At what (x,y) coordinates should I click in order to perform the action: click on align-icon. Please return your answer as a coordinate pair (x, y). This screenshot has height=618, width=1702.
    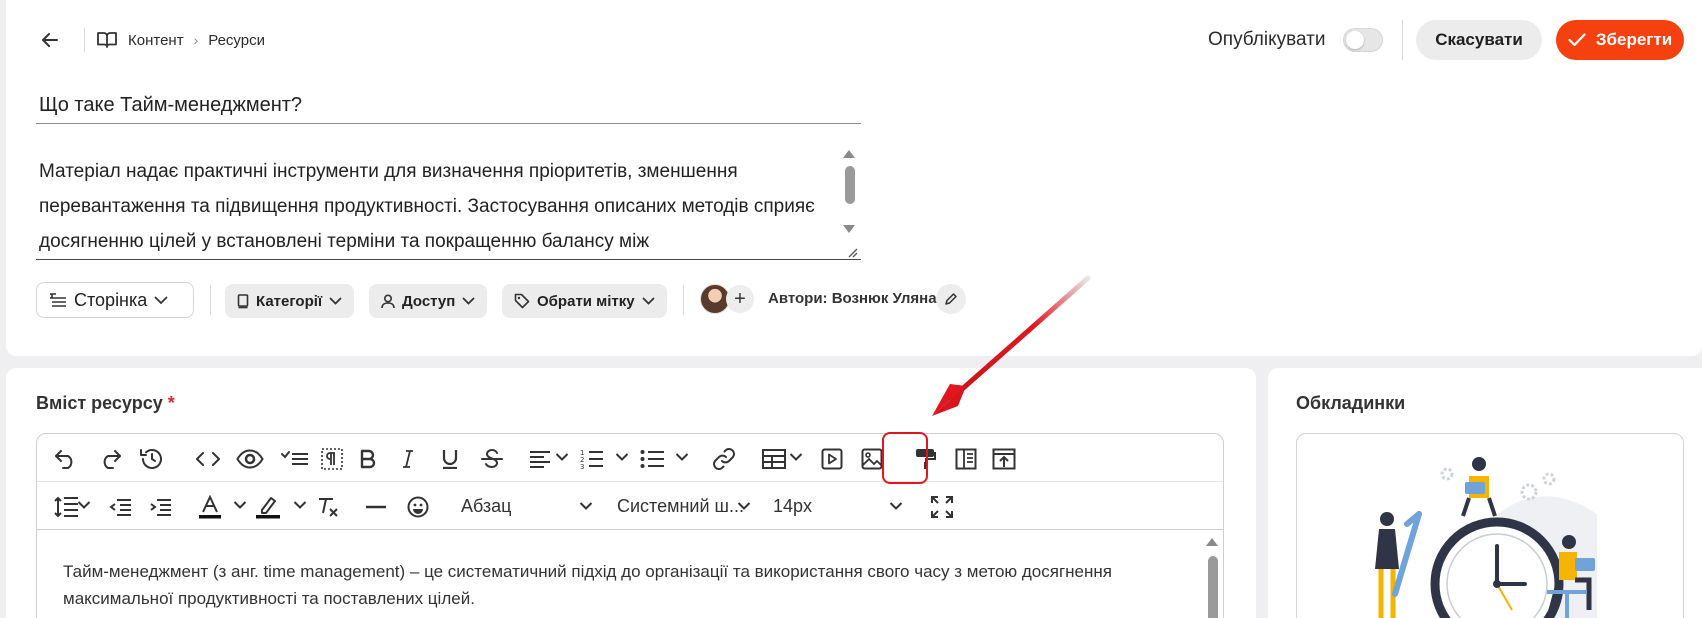
    Looking at the image, I should click on (540, 459).